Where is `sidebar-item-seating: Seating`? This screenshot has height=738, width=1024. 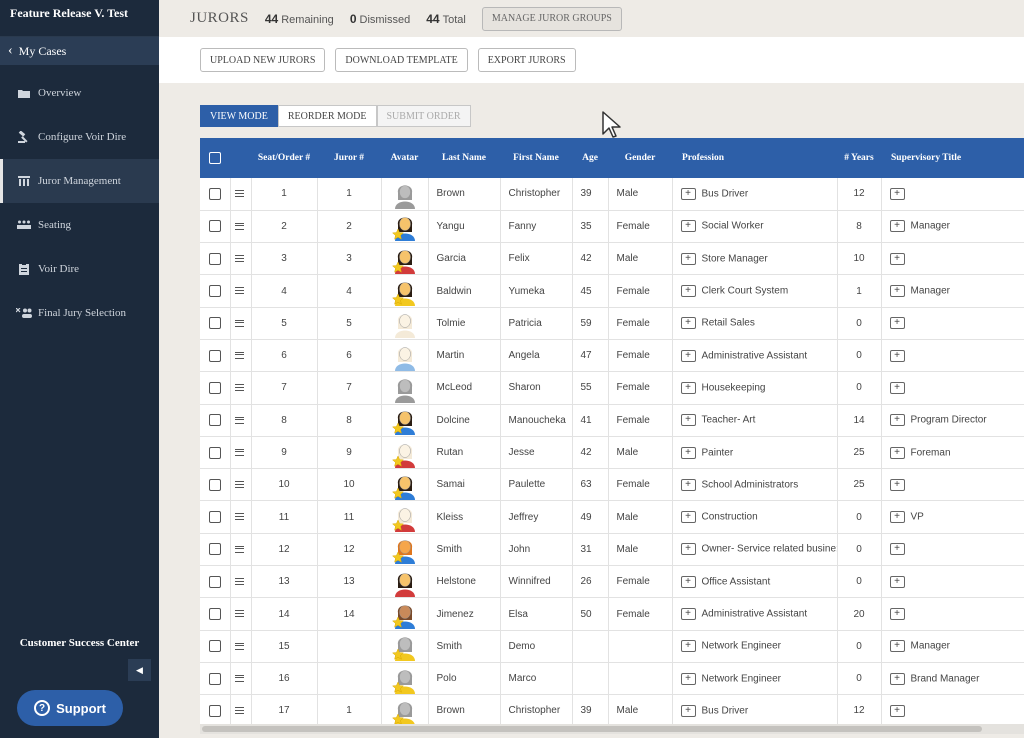 sidebar-item-seating: Seating is located at coordinates (79, 225).